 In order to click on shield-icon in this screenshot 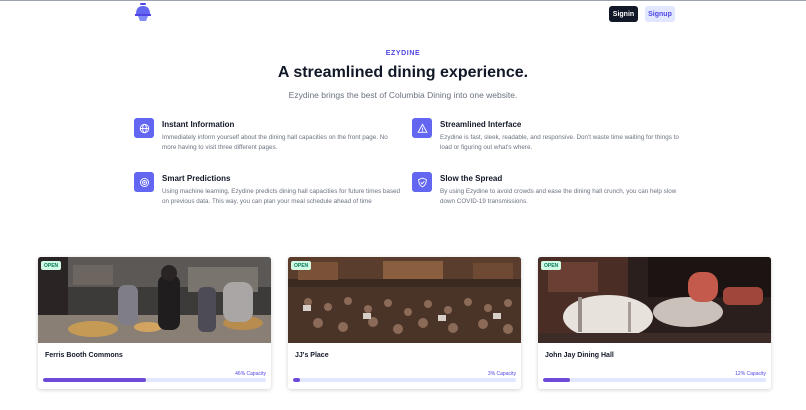, I will do `click(422, 182)`.